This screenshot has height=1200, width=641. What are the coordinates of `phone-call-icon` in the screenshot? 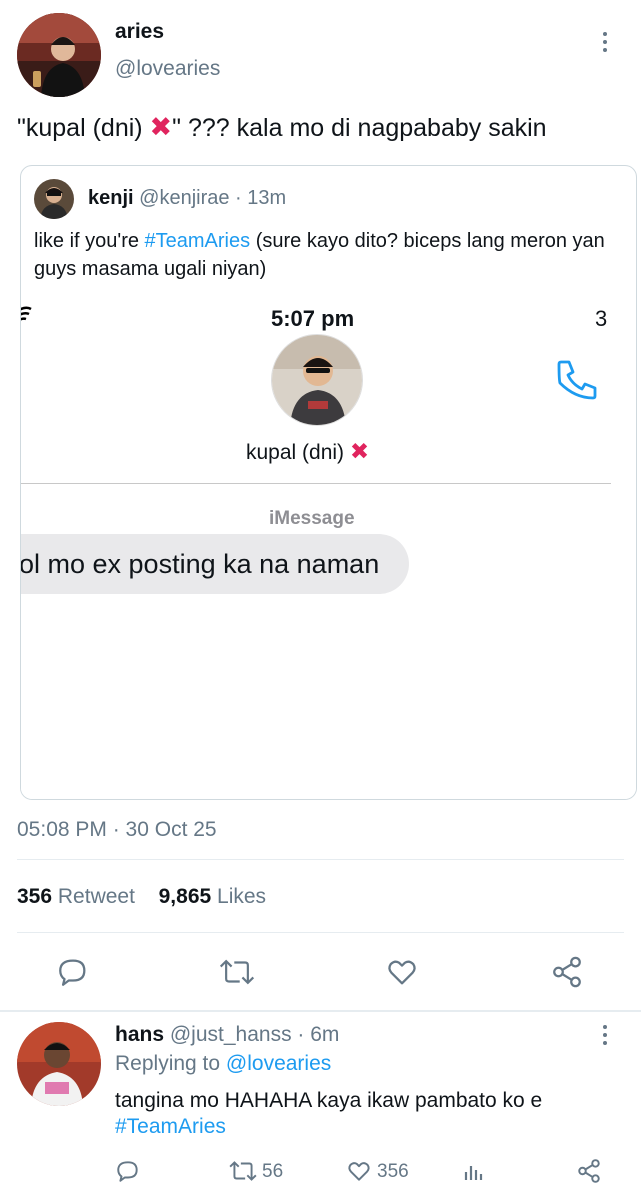 It's located at (577, 380).